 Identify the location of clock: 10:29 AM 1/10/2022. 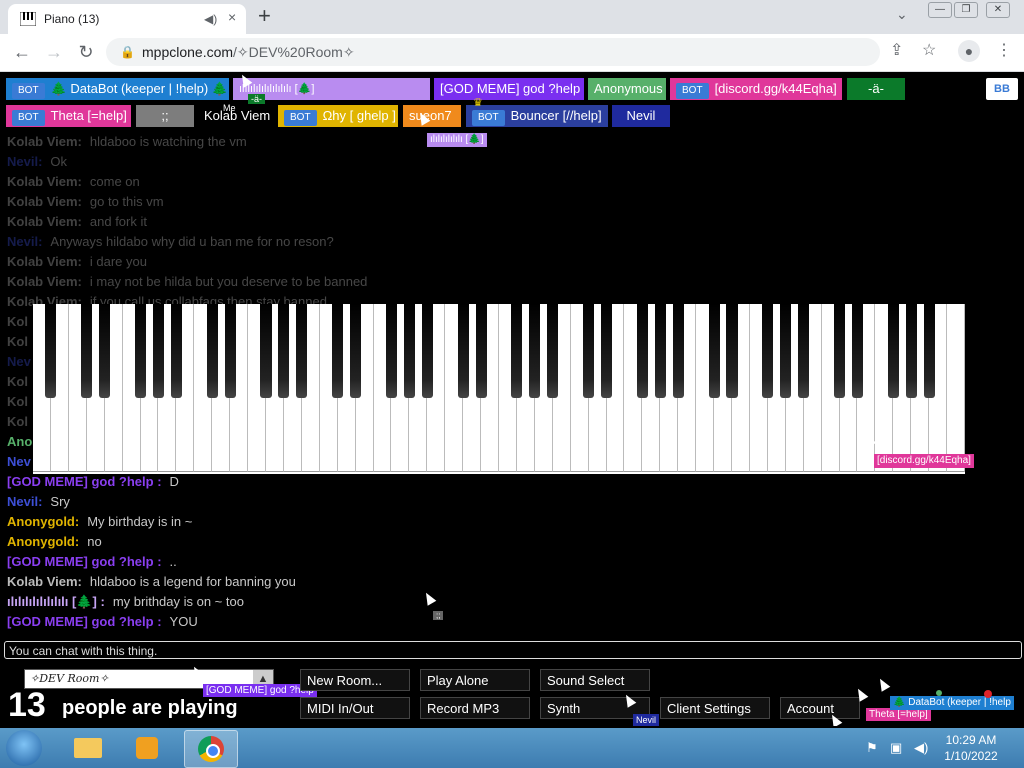
(971, 748).